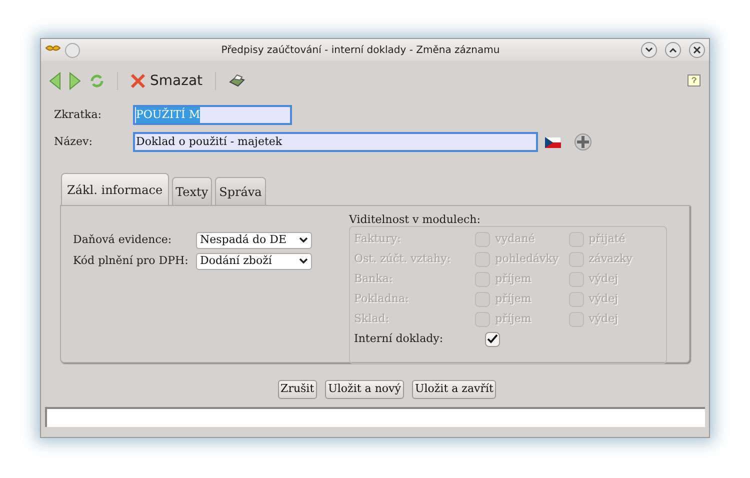 This screenshot has height=478, width=750. I want to click on group-title: Viditelnost v modulech:, so click(415, 219).